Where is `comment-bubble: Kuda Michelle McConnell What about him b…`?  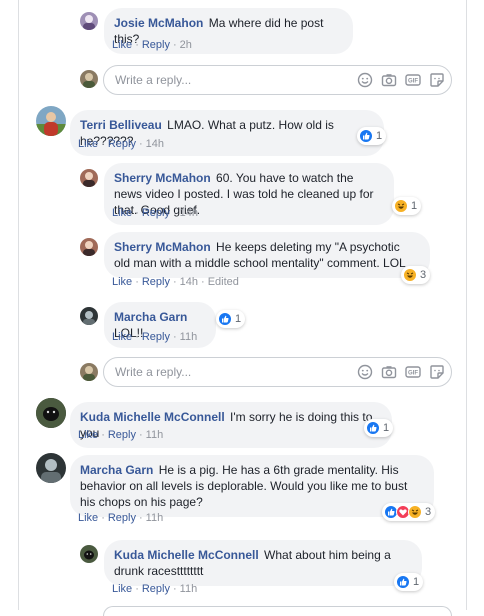
comment-bubble: Kuda Michelle McConnell What about him b… is located at coordinates (263, 563).